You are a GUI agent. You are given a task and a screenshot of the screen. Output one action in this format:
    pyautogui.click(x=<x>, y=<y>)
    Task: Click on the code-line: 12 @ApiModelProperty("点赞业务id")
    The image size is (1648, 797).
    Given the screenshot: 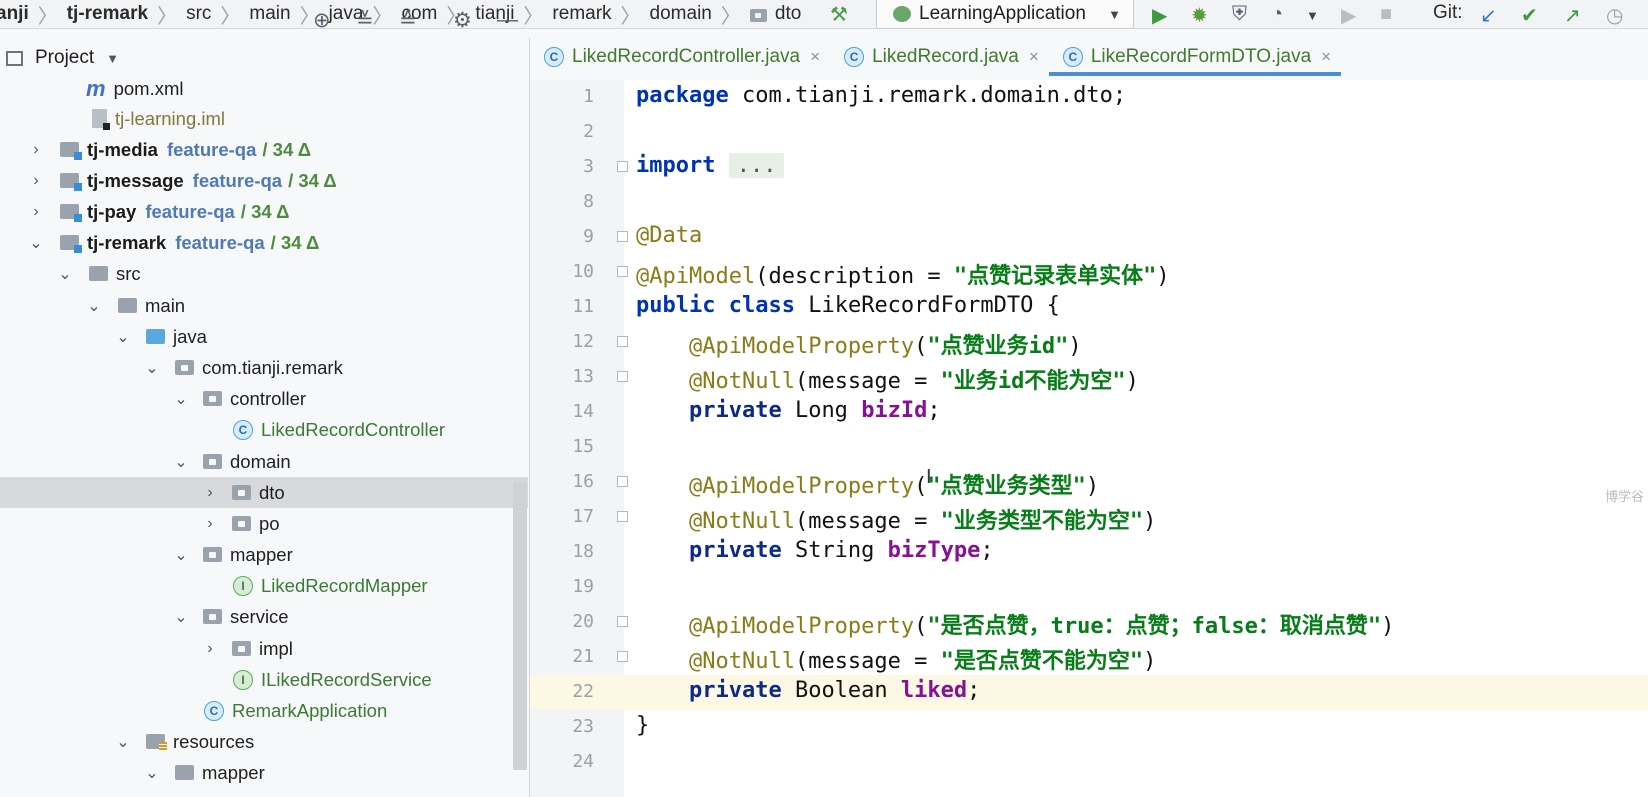 What is the action you would take?
    pyautogui.click(x=1089, y=342)
    